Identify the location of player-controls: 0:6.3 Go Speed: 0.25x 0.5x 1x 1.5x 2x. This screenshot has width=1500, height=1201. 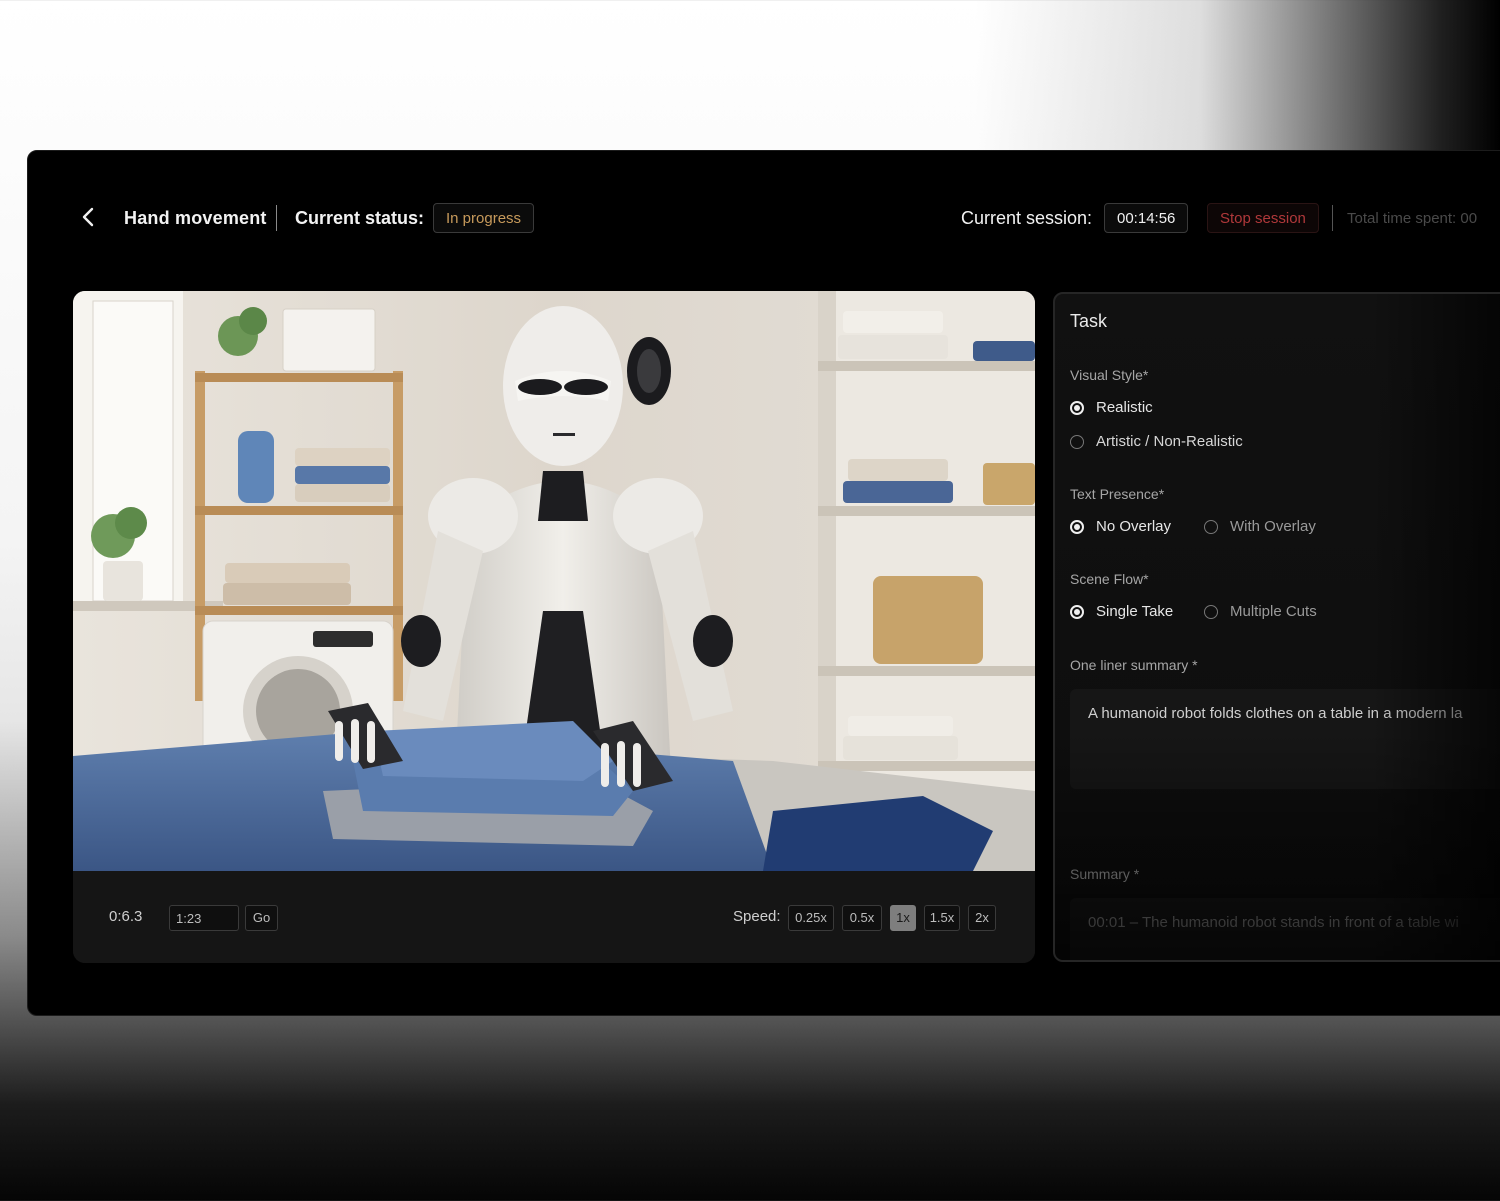
(554, 917).